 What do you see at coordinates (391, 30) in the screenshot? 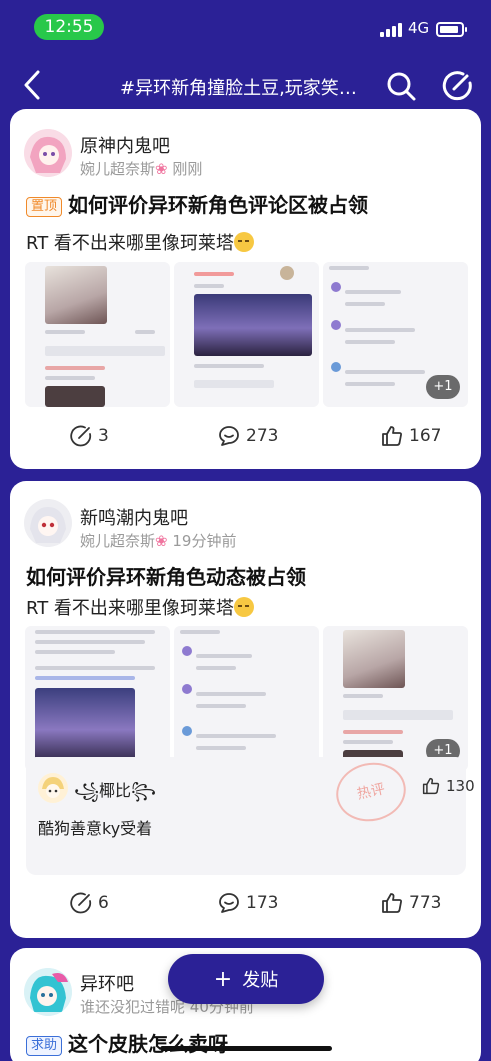
I see `signal-icon` at bounding box center [391, 30].